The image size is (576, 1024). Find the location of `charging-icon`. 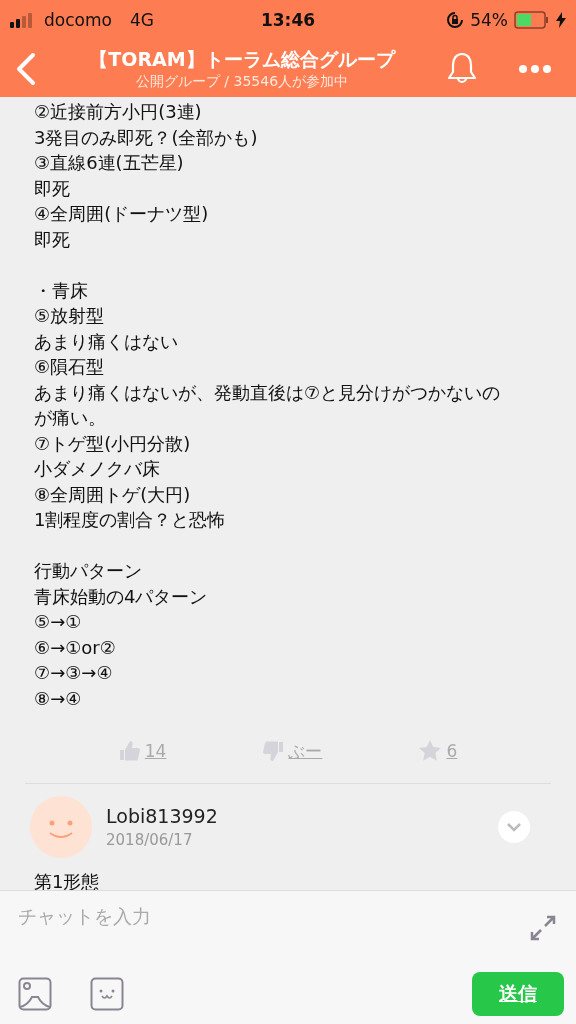

charging-icon is located at coordinates (561, 20).